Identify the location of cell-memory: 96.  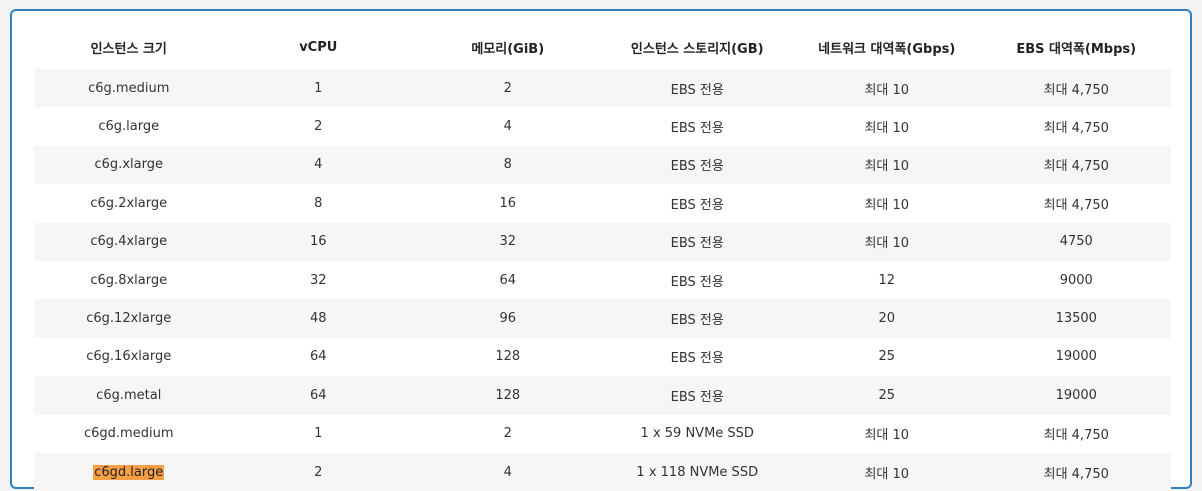
(508, 318).